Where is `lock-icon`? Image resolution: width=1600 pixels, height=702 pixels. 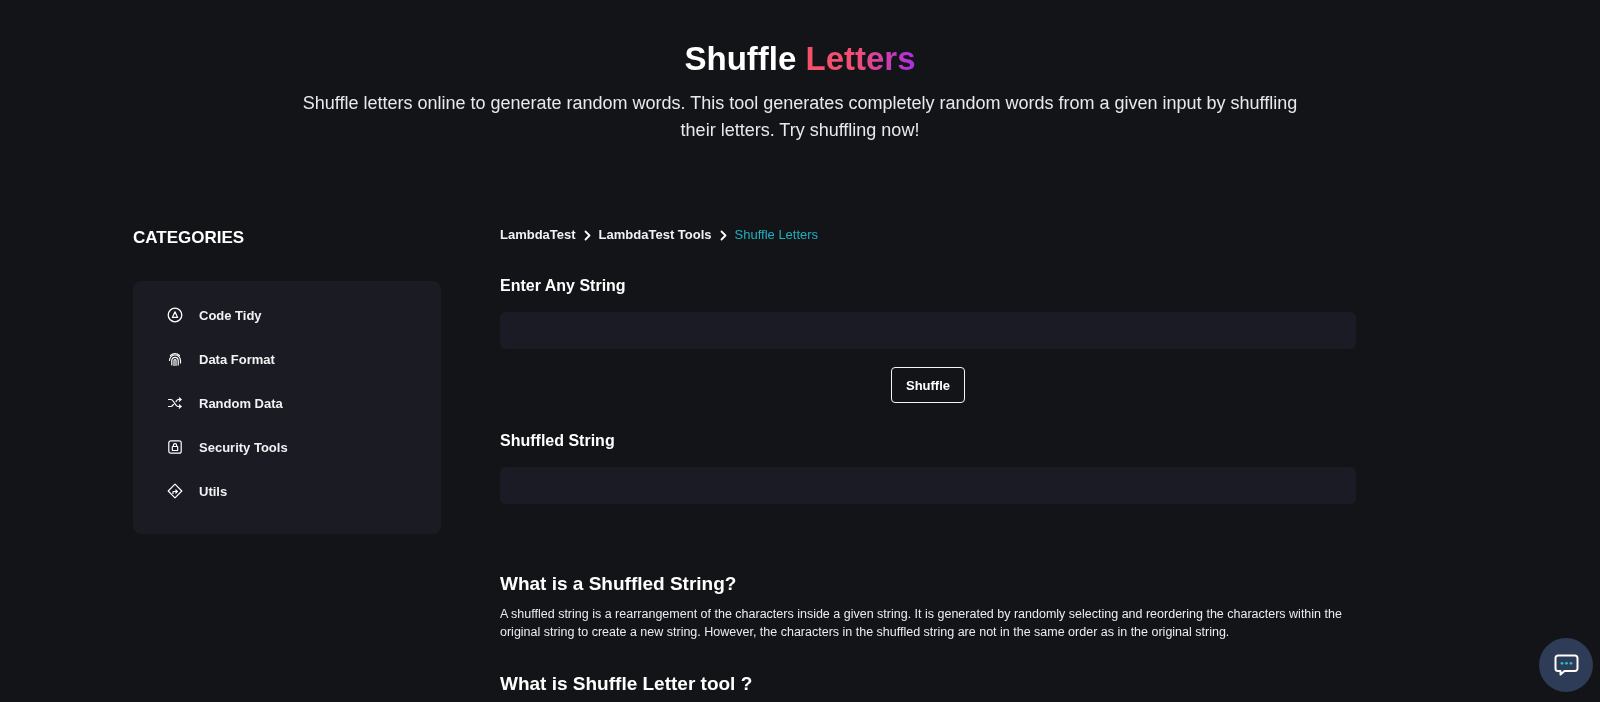 lock-icon is located at coordinates (175, 447).